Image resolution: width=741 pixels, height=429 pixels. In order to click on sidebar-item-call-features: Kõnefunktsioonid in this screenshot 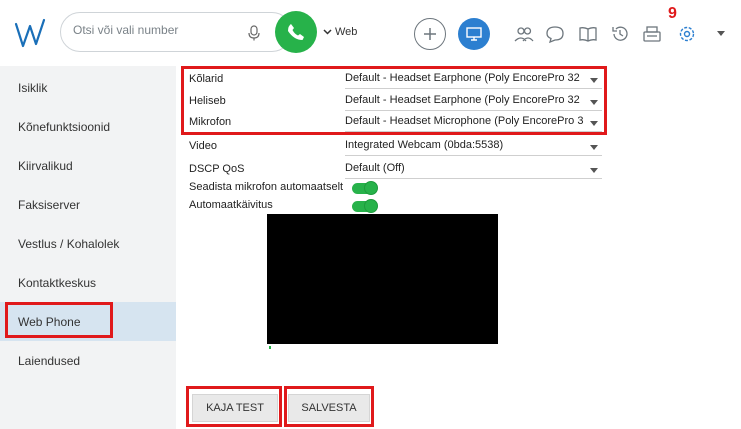, I will do `click(88, 126)`.